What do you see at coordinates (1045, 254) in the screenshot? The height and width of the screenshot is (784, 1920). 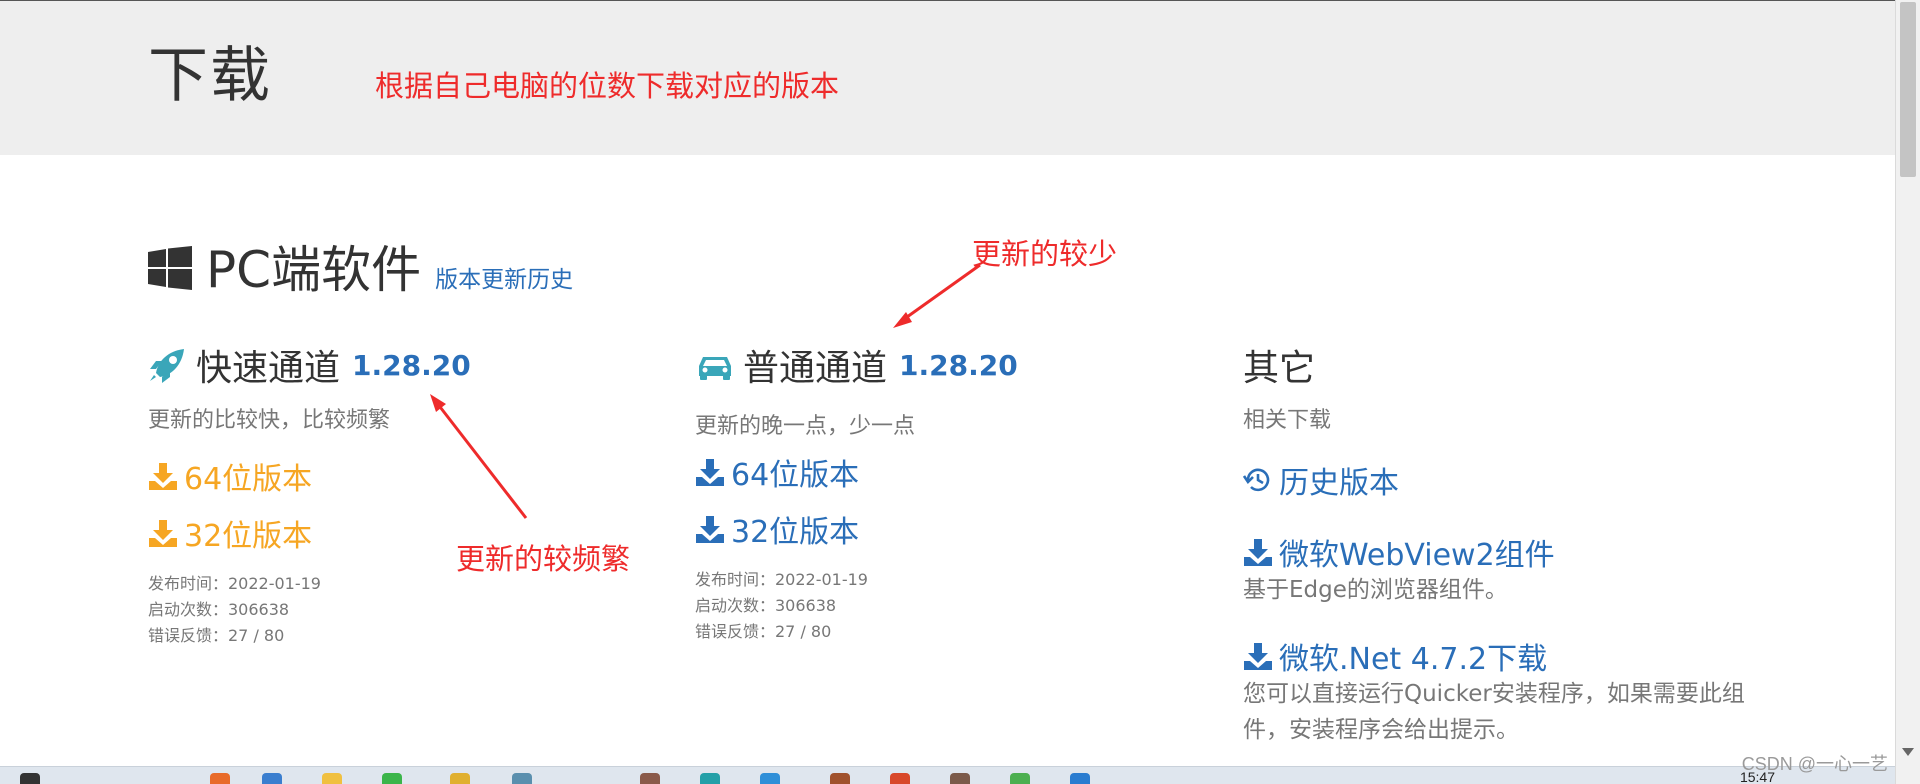 I see `annotation-less-updates: 更新的较少` at bounding box center [1045, 254].